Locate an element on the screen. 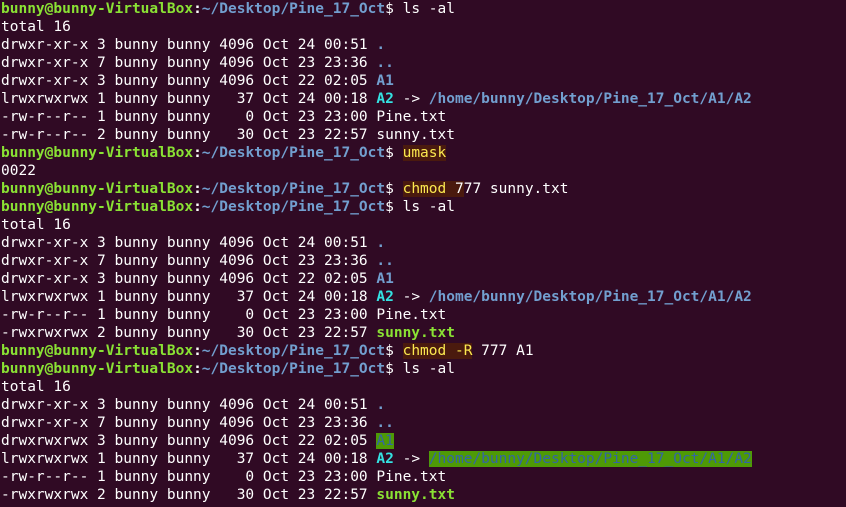  terminal-text-dir-ow: A1 is located at coordinates (385, 441).